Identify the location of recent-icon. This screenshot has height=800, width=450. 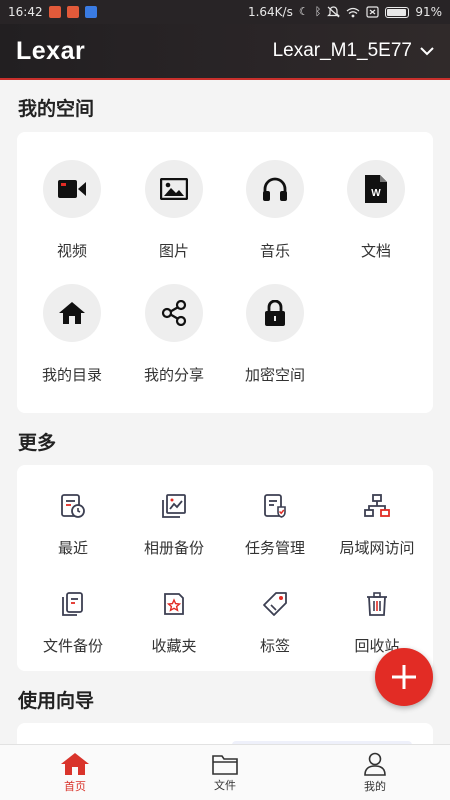
(73, 506).